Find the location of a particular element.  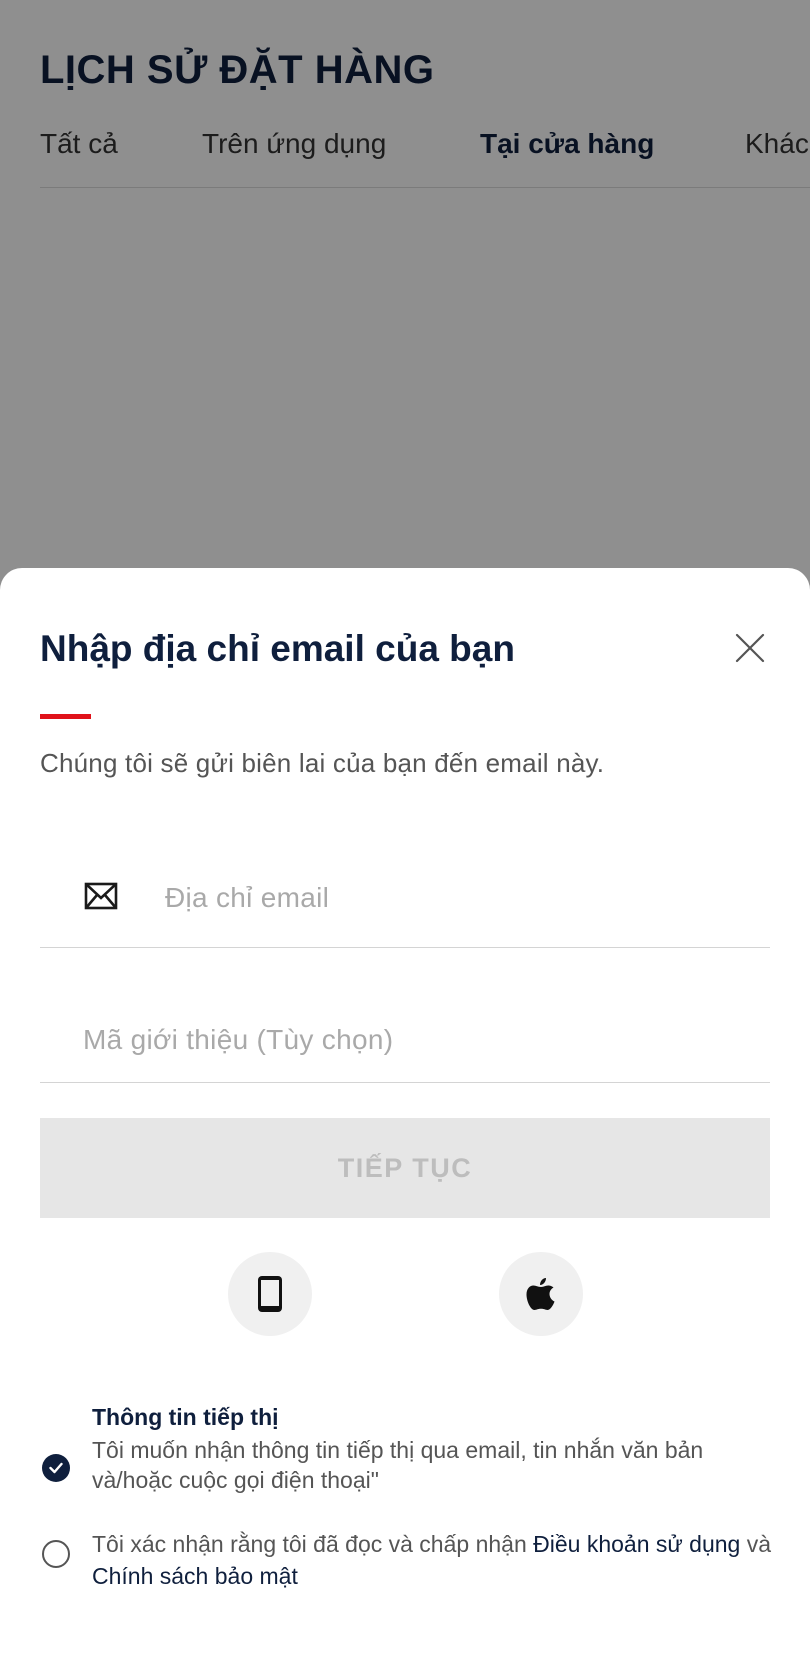

marketing-title: Thông tin tiếp thị is located at coordinates (185, 1417).